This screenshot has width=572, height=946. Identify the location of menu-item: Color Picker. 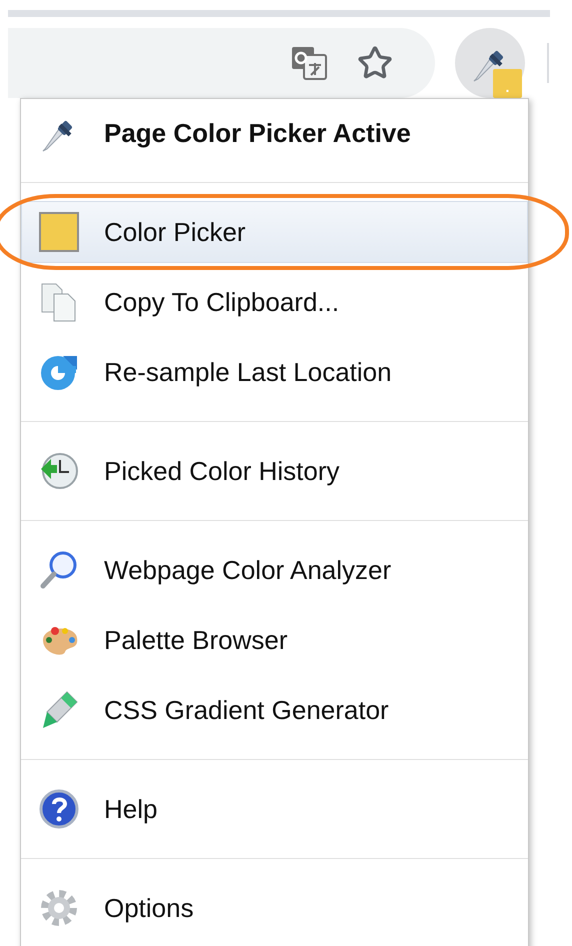
(274, 232).